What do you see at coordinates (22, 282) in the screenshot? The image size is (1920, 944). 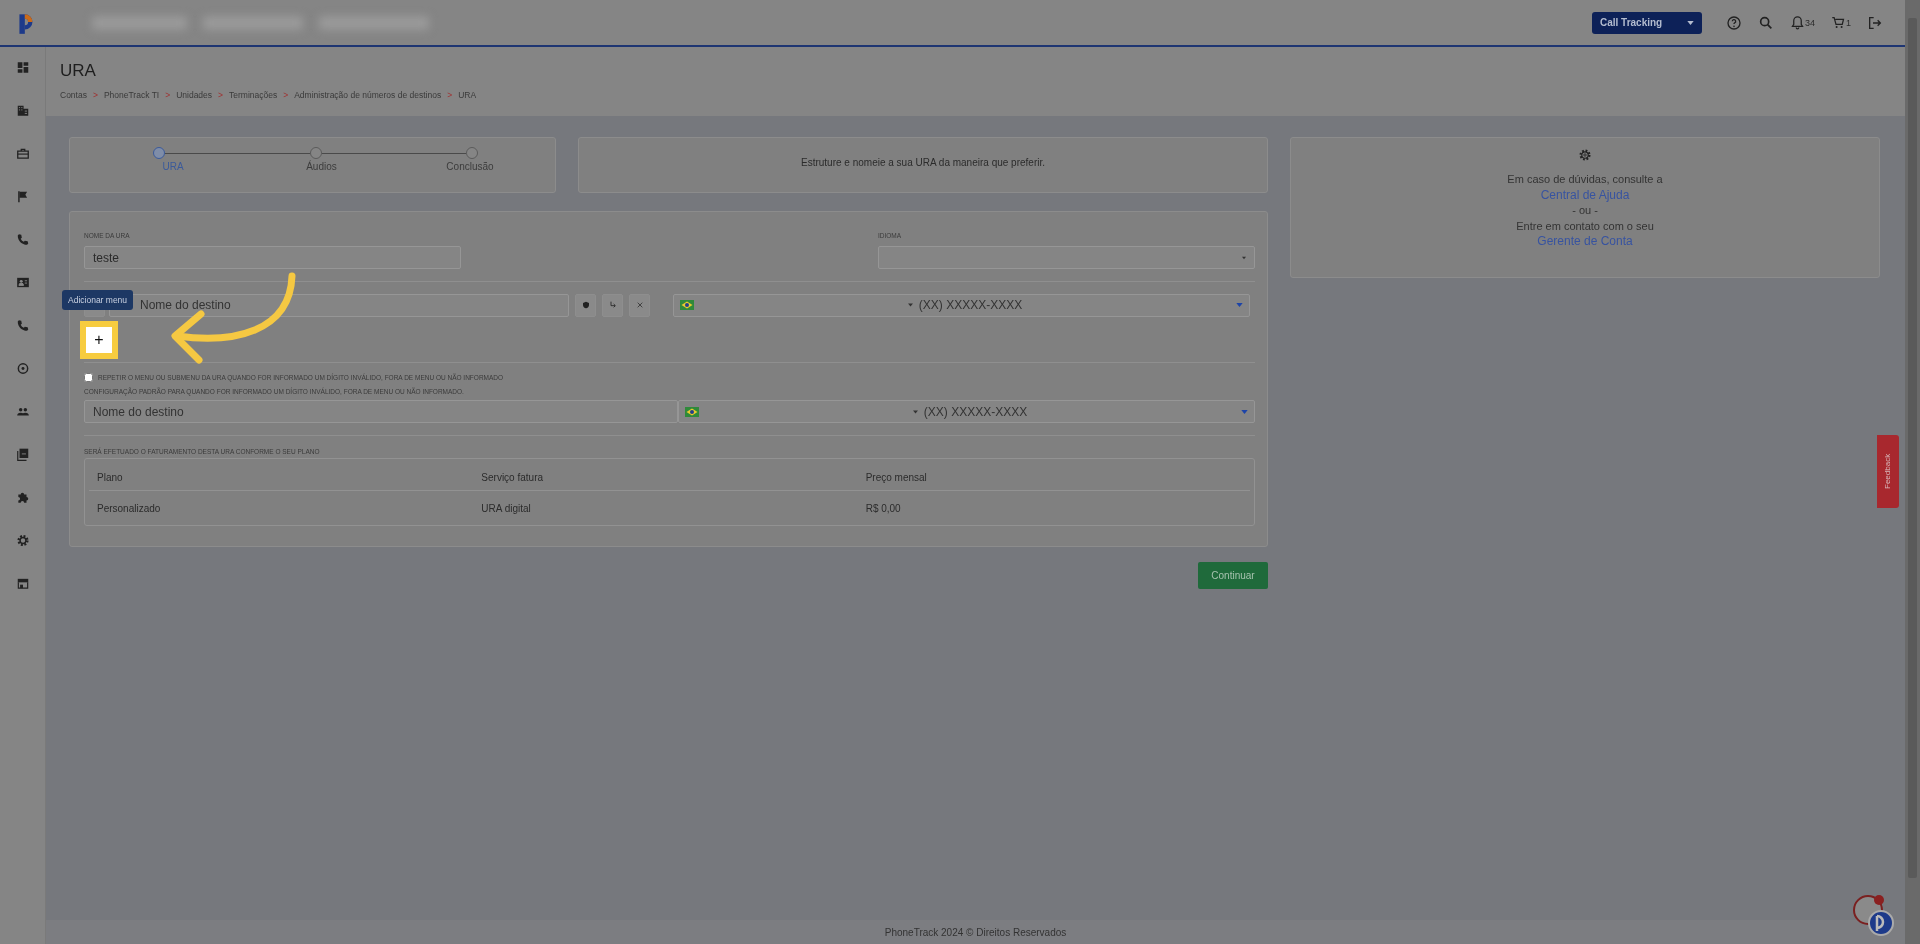 I see `contact-card-icon` at bounding box center [22, 282].